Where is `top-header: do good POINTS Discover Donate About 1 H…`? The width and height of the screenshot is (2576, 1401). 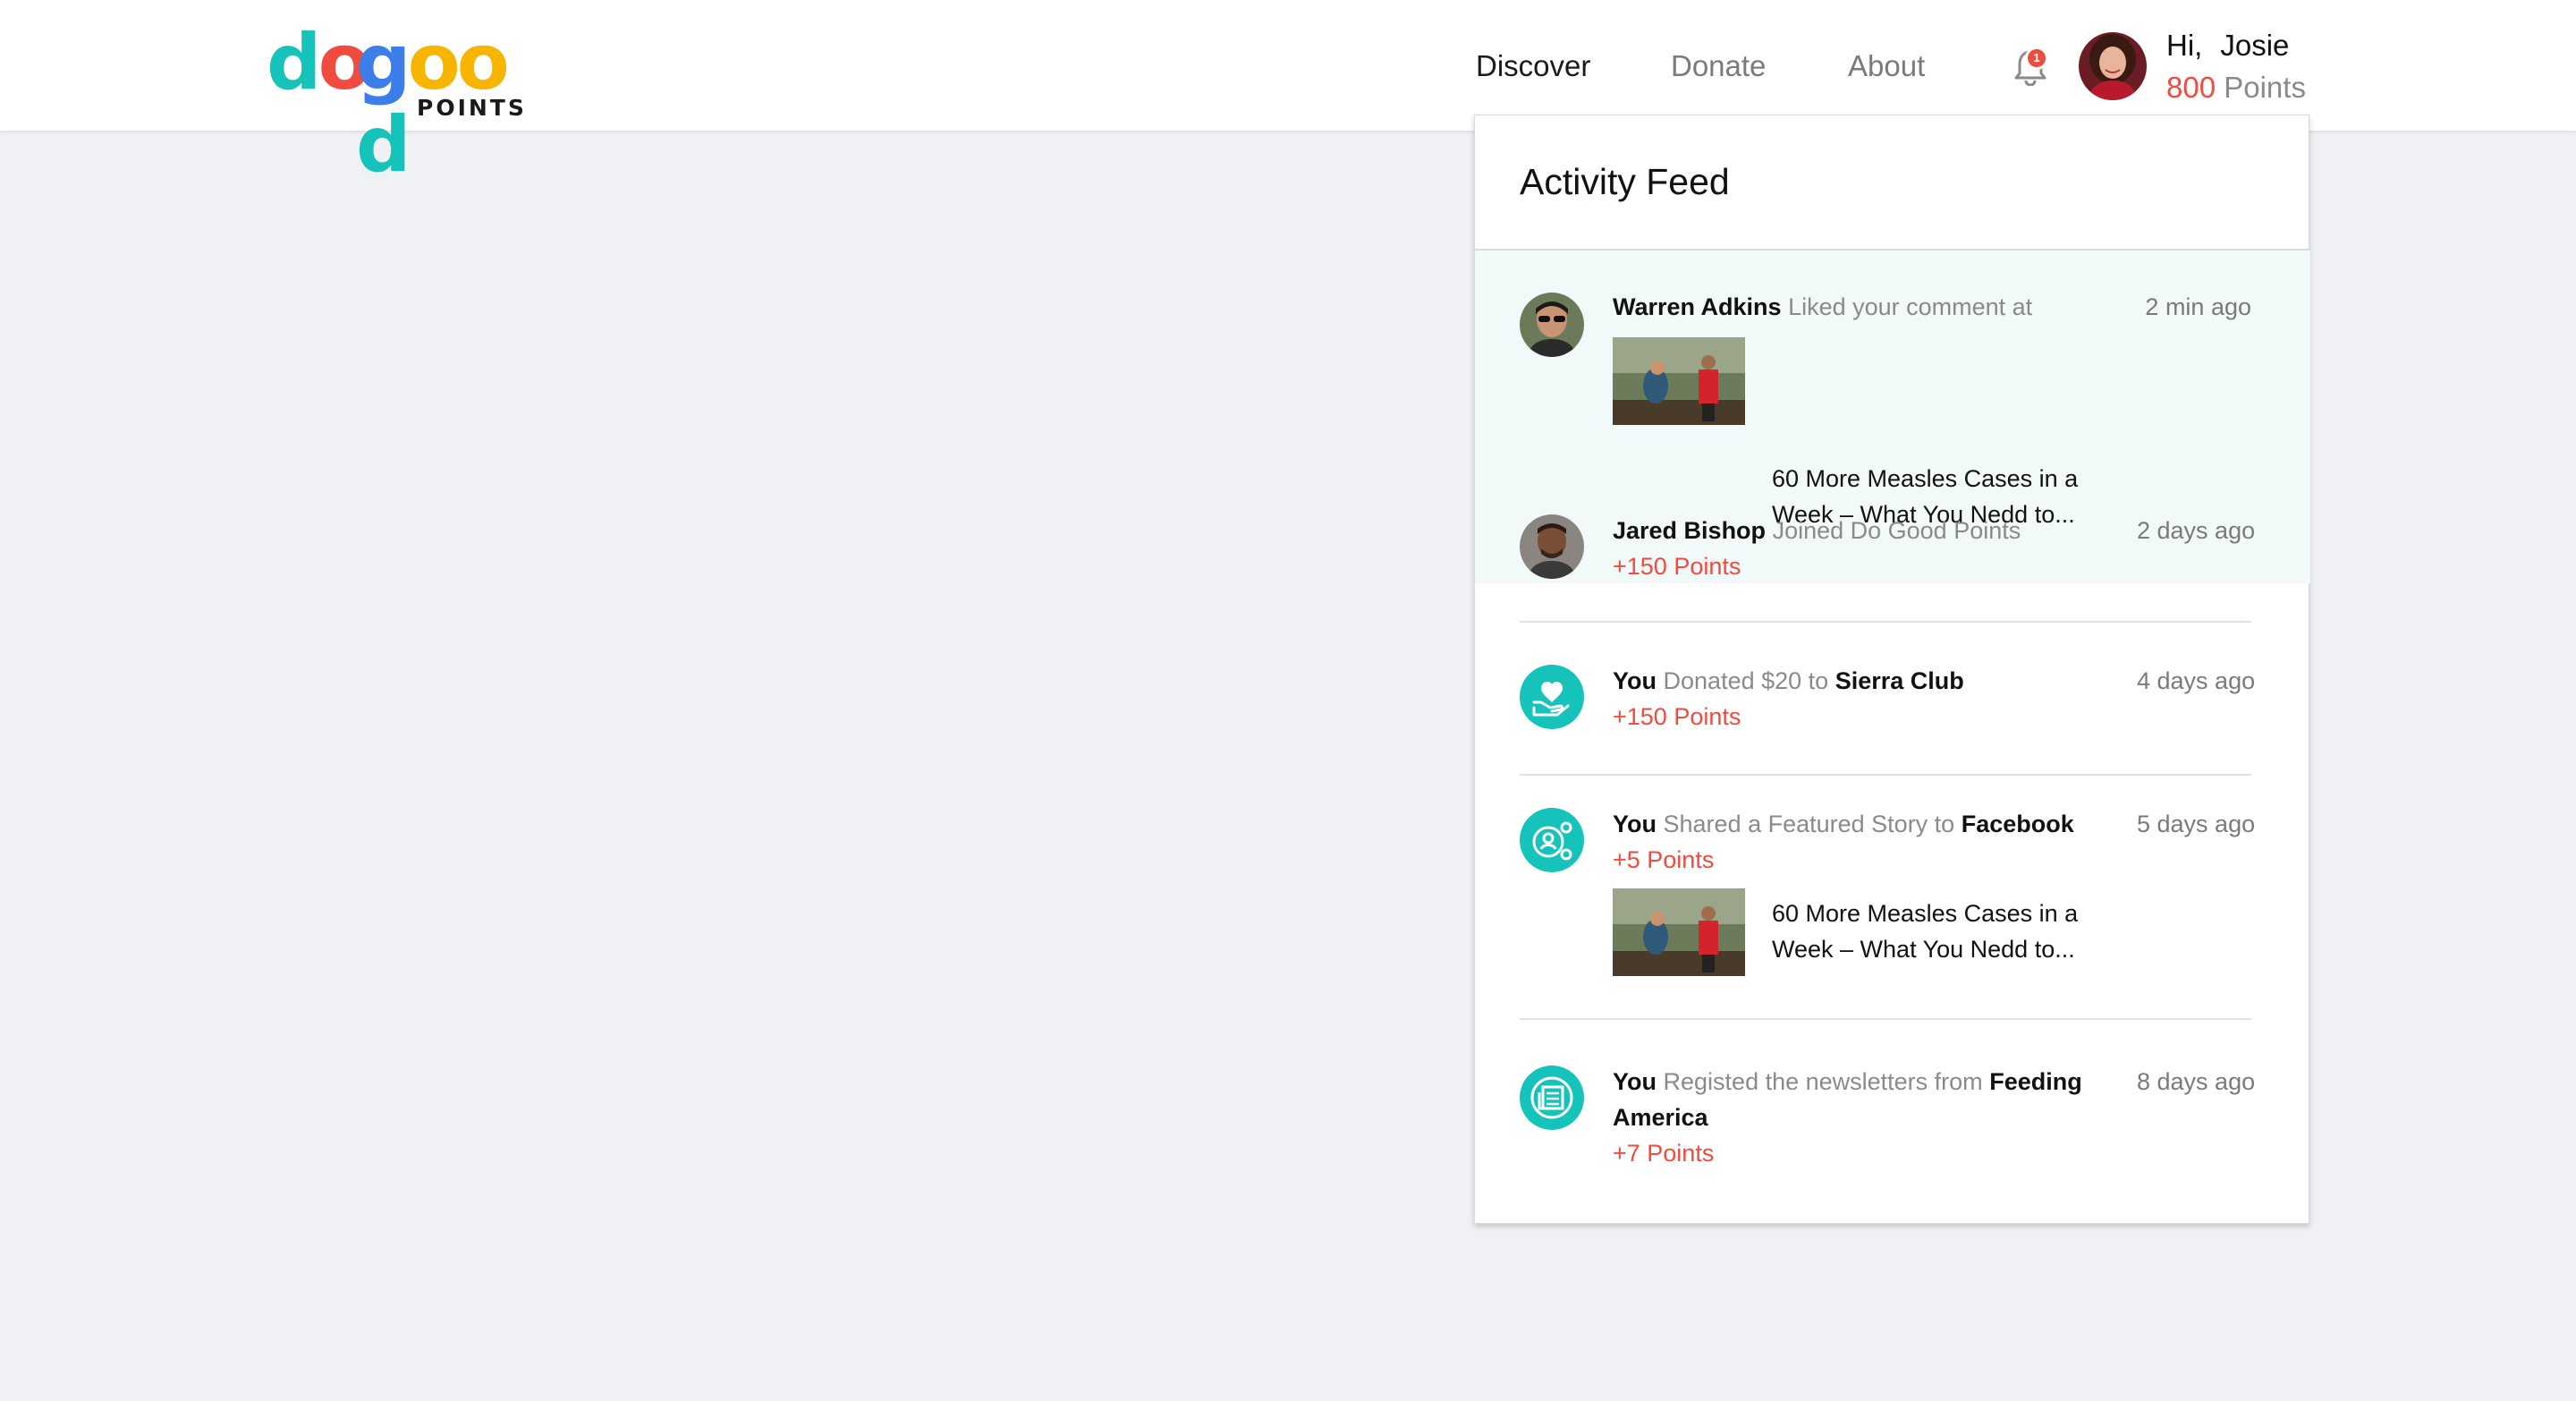
top-header: do good POINTS Discover Donate About 1 H… is located at coordinates (1288, 93).